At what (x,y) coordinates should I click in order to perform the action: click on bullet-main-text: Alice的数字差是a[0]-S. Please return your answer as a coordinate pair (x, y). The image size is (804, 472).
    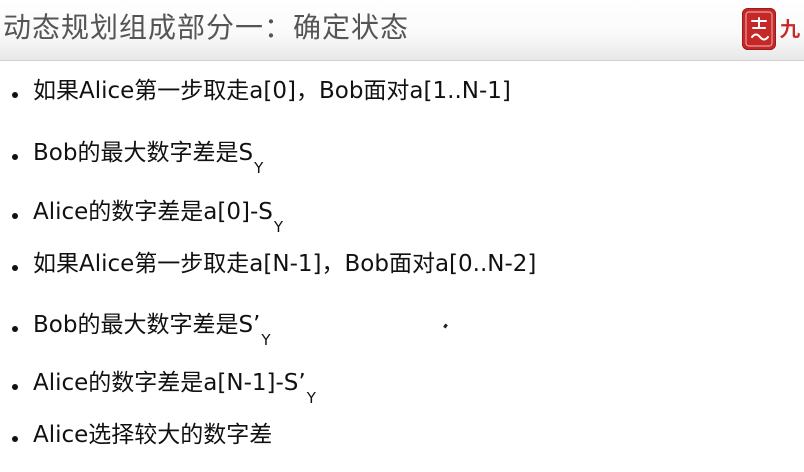
    Looking at the image, I should click on (153, 212).